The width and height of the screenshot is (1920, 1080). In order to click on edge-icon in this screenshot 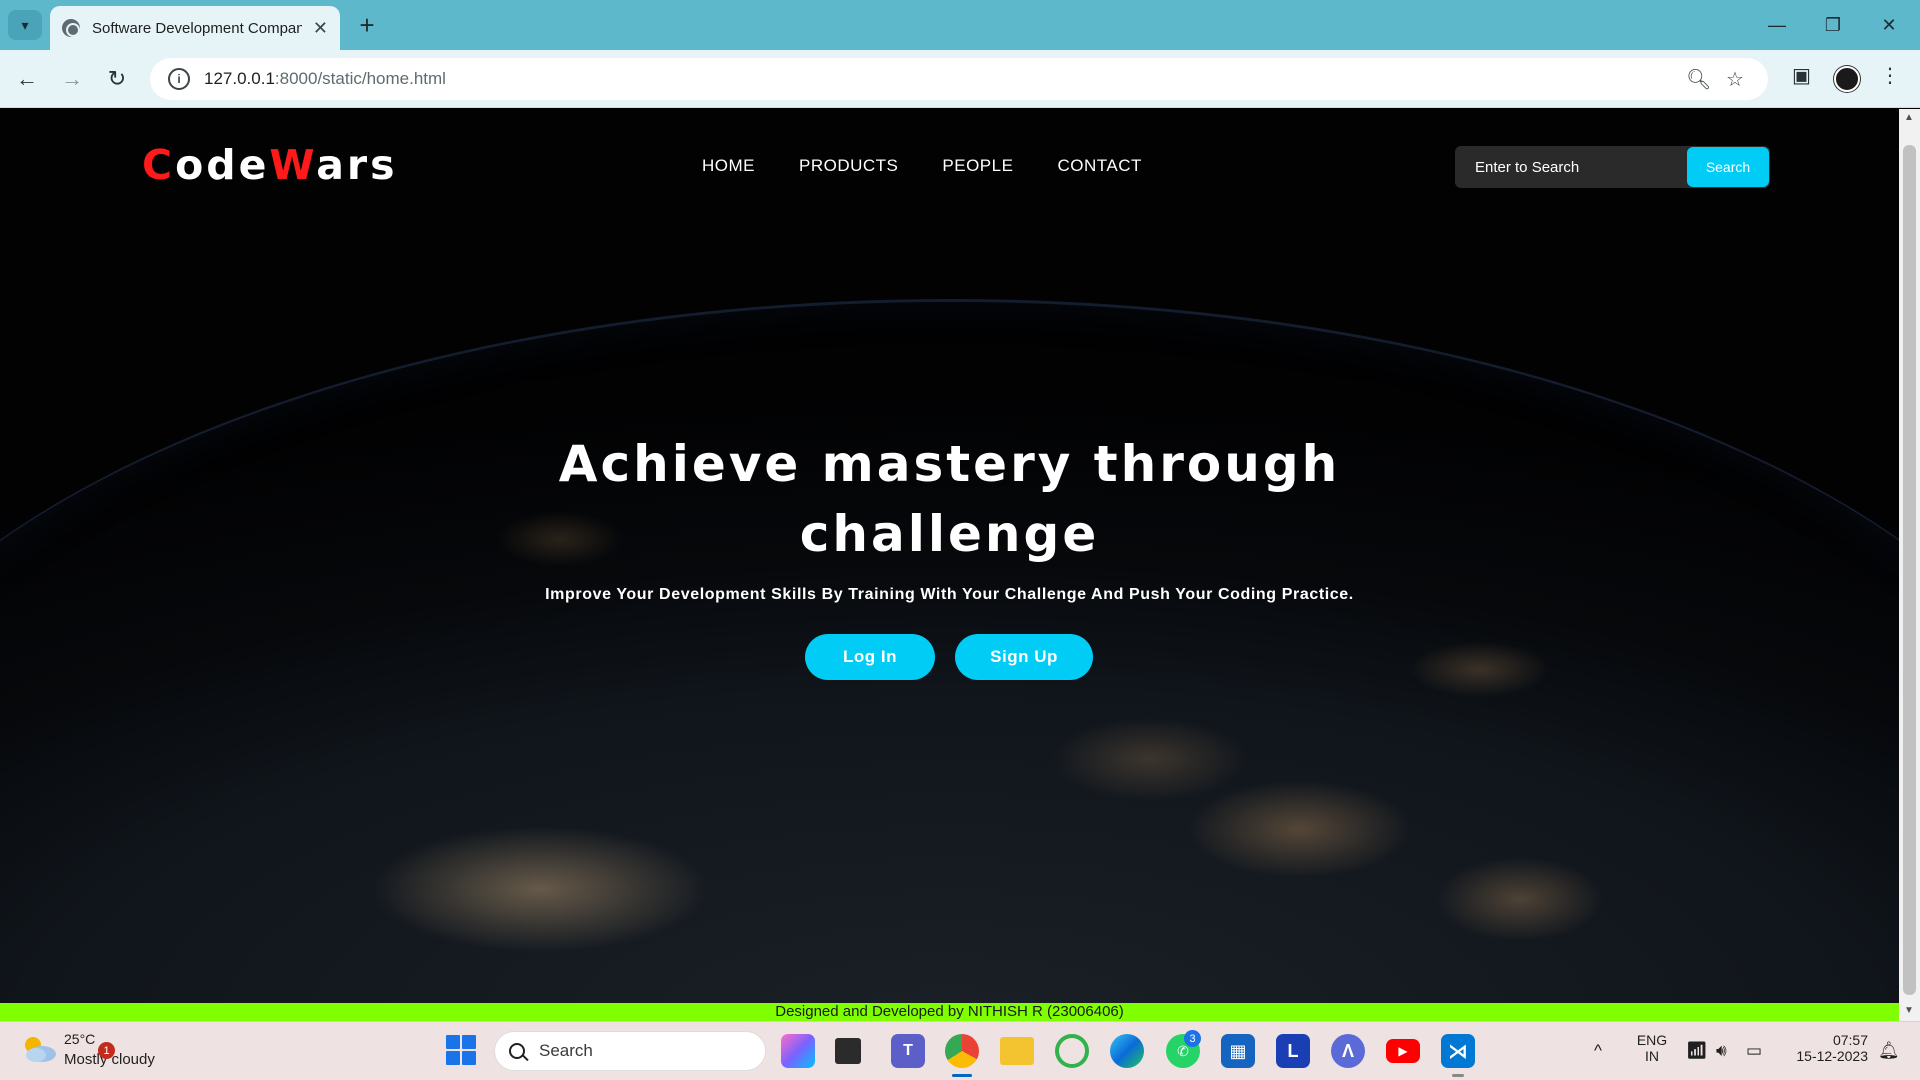, I will do `click(1127, 1051)`.